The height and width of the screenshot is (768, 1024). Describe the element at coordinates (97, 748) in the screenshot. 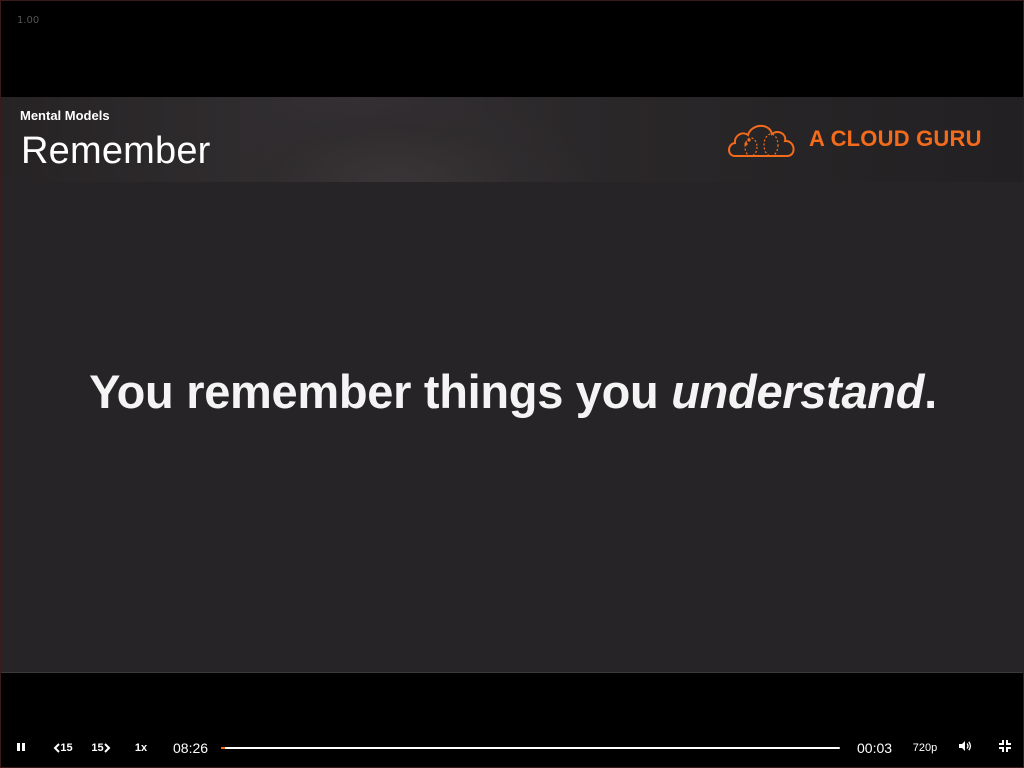

I see `forward-15-label: 15` at that location.